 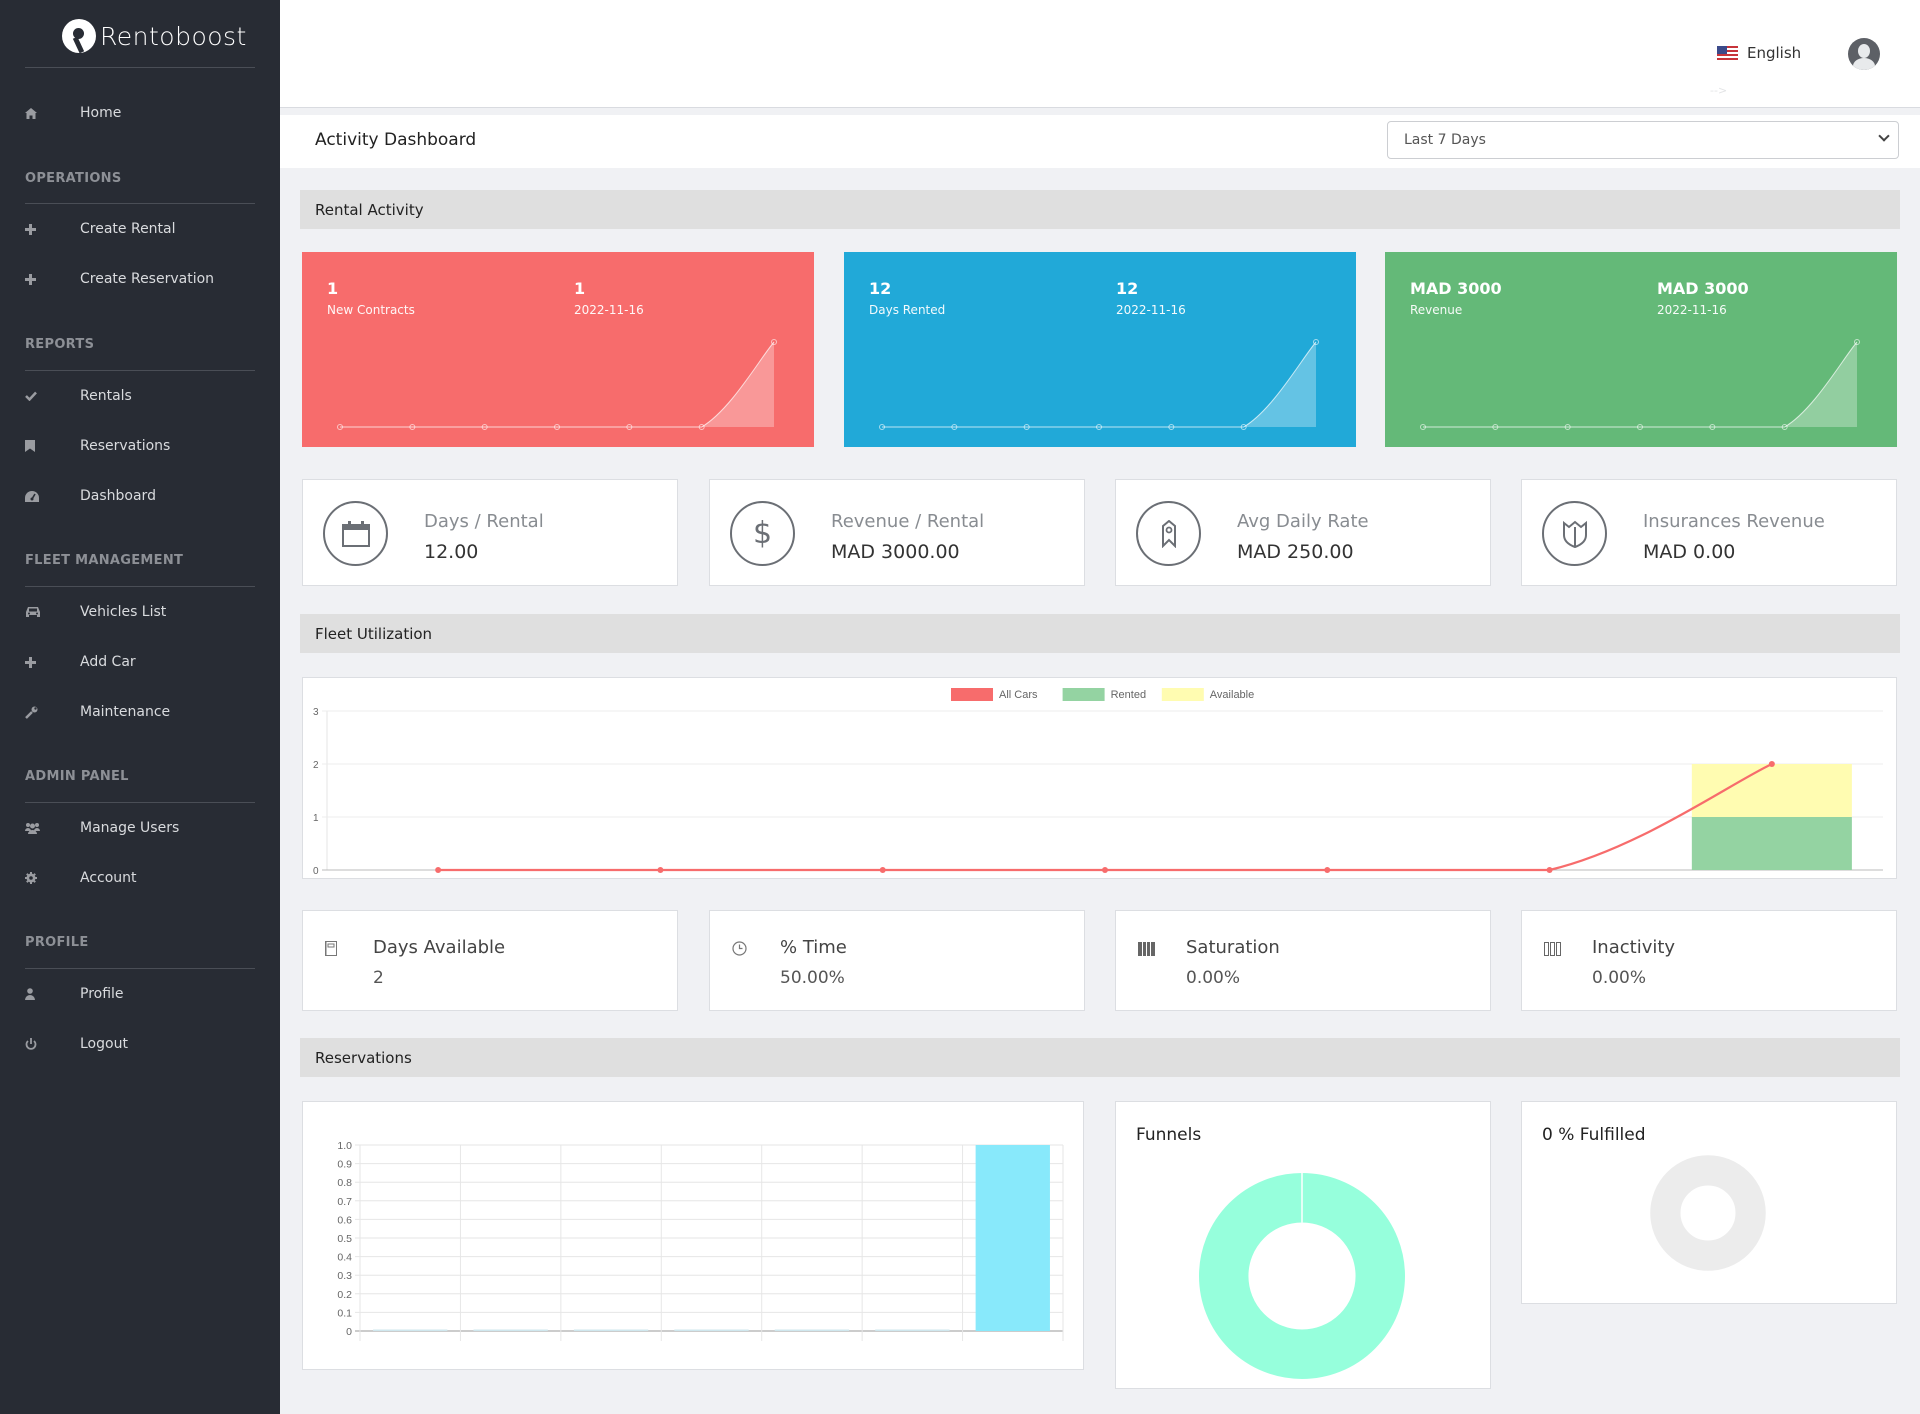 What do you see at coordinates (316, 818) in the screenshot?
I see `y-tick-label: 1` at bounding box center [316, 818].